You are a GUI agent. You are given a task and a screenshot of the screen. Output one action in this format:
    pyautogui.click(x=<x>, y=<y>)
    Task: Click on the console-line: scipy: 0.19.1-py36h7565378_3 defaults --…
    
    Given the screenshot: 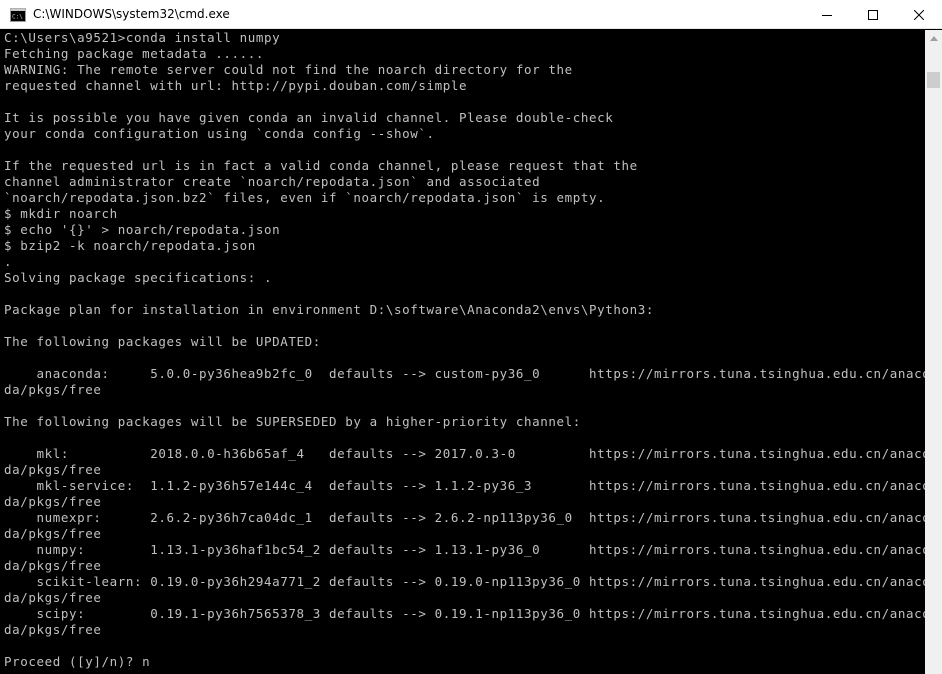 What is the action you would take?
    pyautogui.click(x=465, y=613)
    